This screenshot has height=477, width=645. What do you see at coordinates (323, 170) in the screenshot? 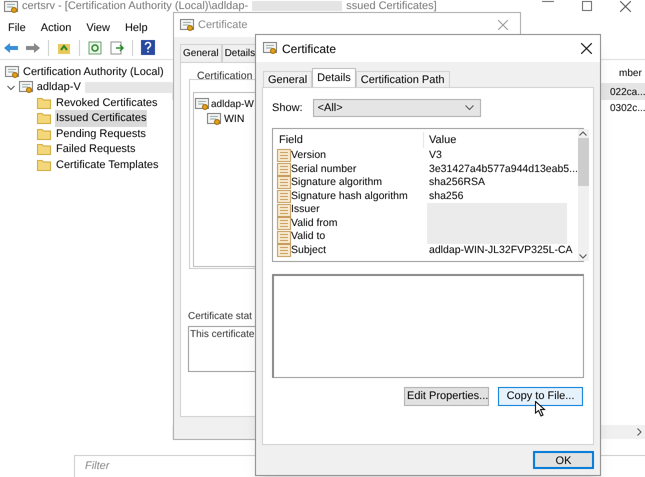
I see `field-name: Serial number` at bounding box center [323, 170].